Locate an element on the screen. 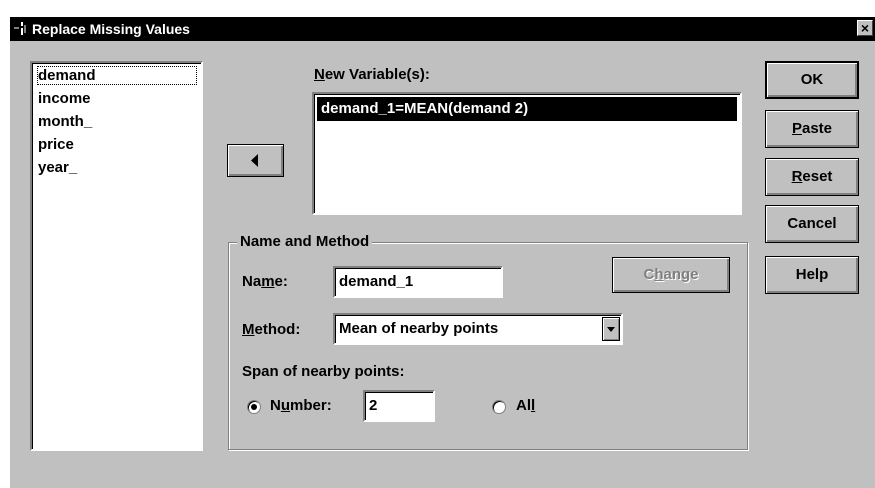 This screenshot has width=875, height=488. left-arrow-icon is located at coordinates (254, 160).